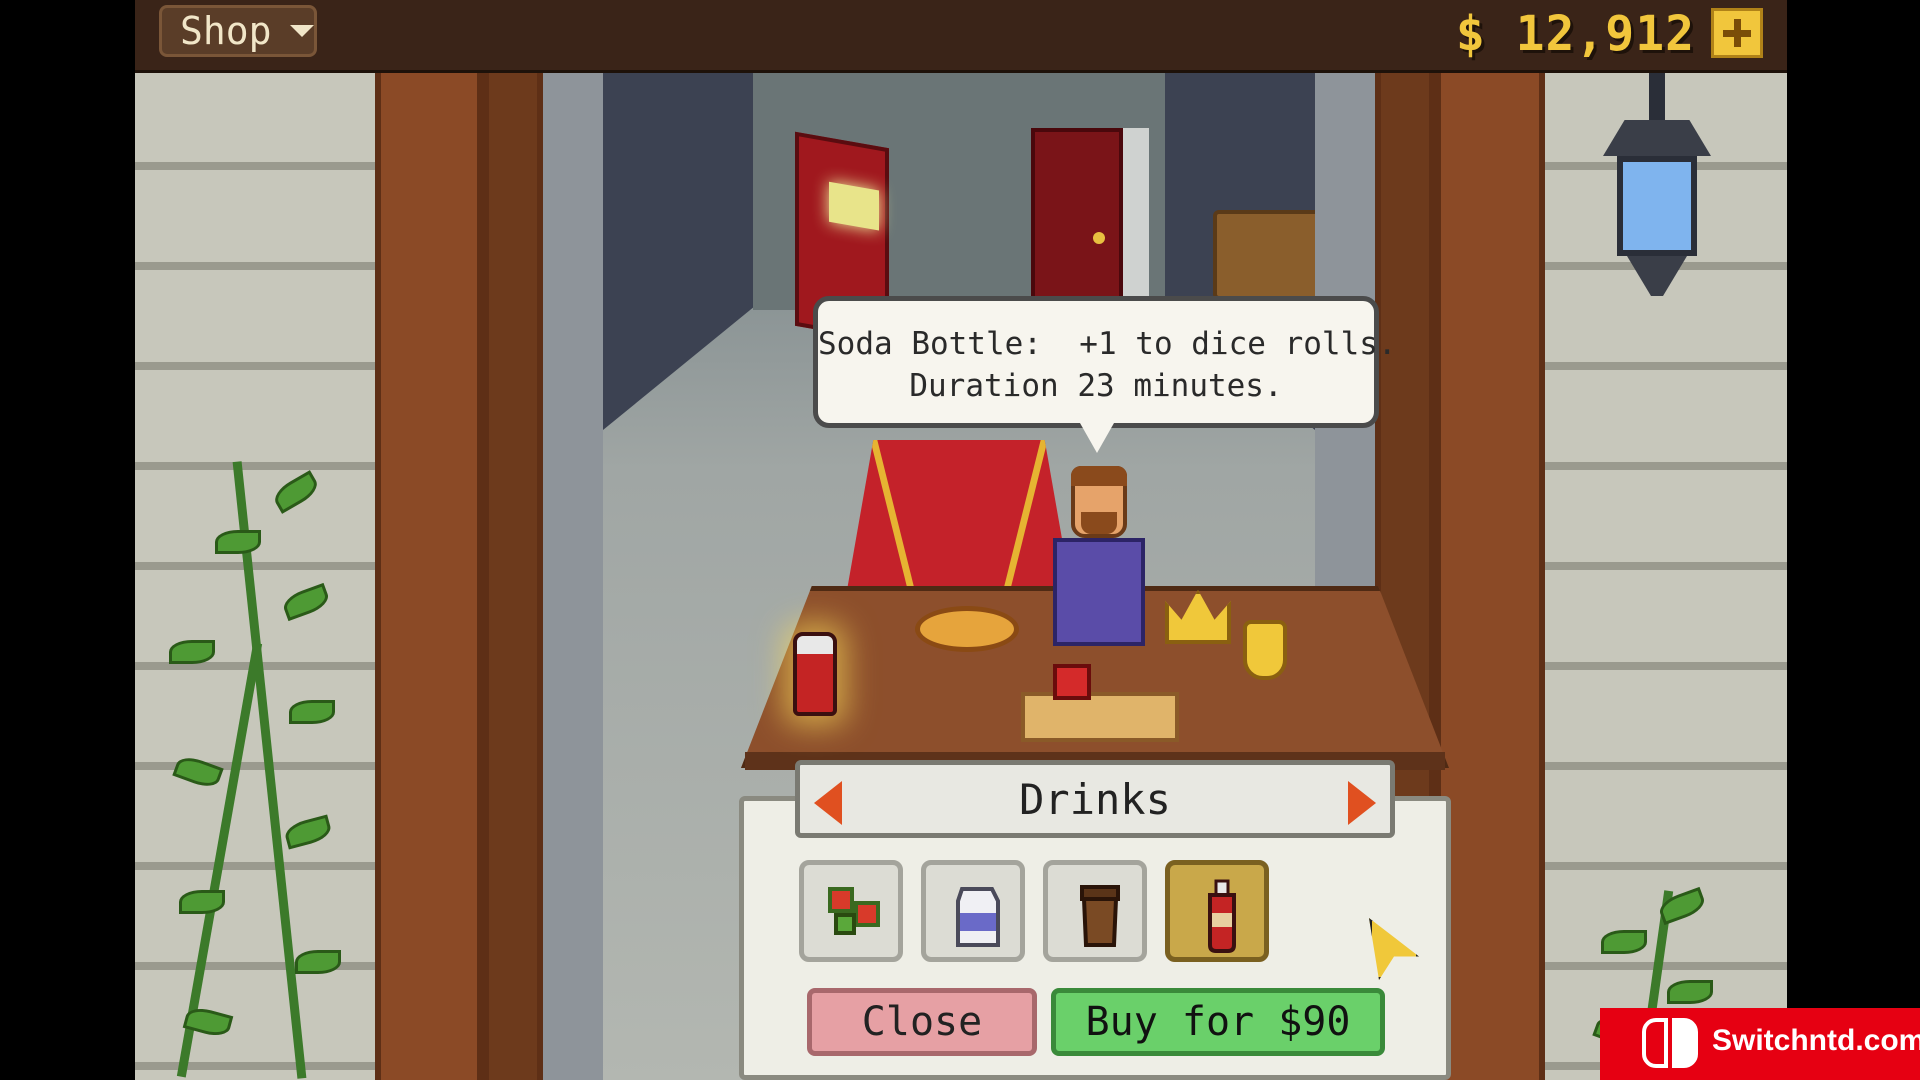 The image size is (1920, 1080). I want to click on dice-mat, so click(1100, 717).